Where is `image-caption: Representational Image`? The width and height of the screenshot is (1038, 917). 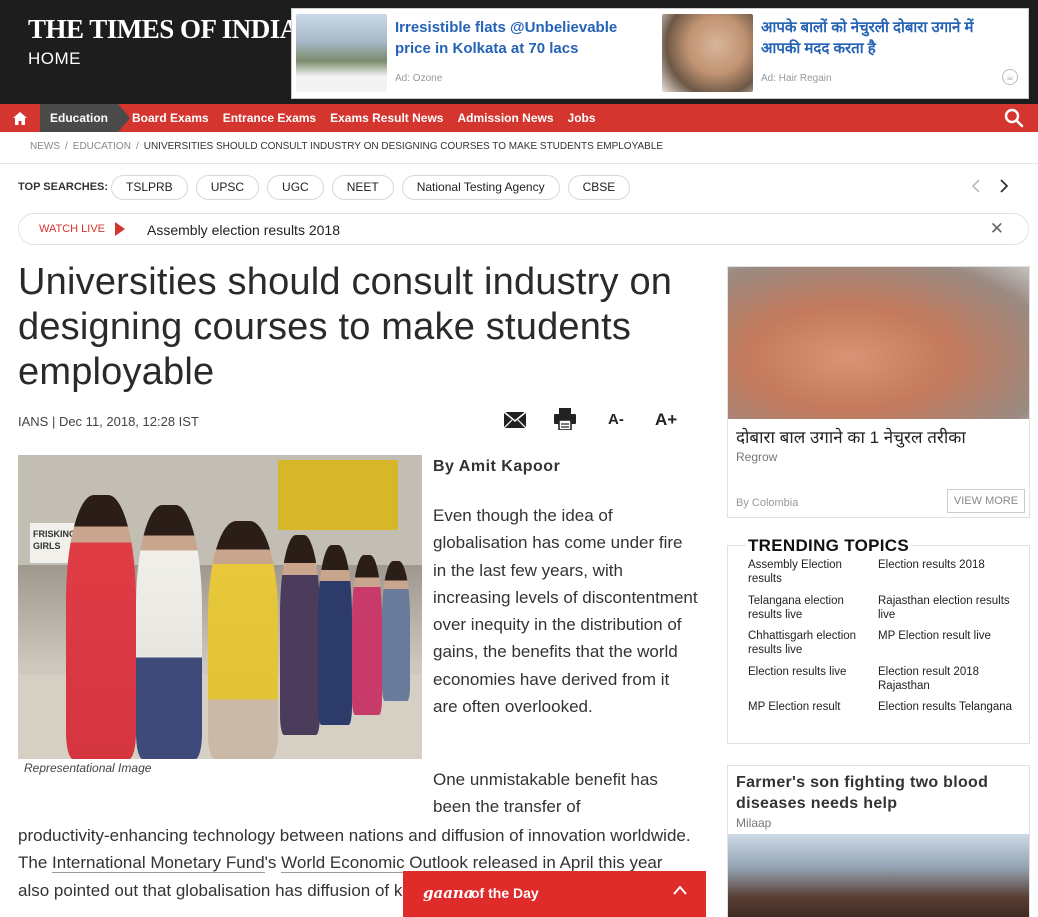 image-caption: Representational Image is located at coordinates (88, 768).